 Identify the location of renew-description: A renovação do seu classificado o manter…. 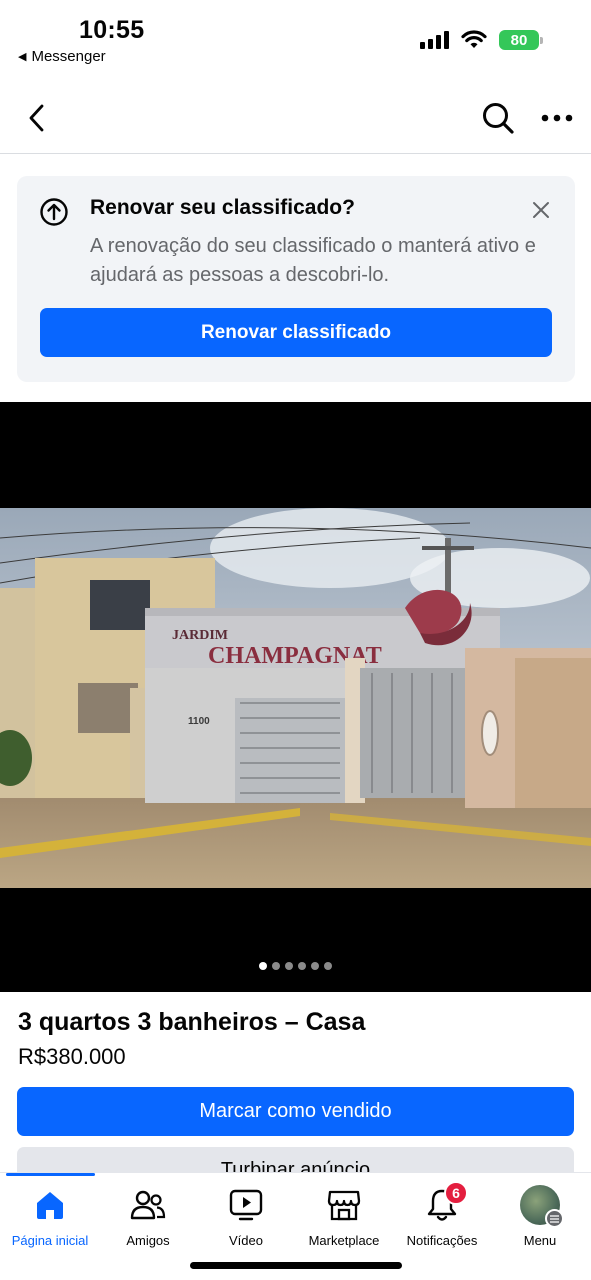
(313, 260).